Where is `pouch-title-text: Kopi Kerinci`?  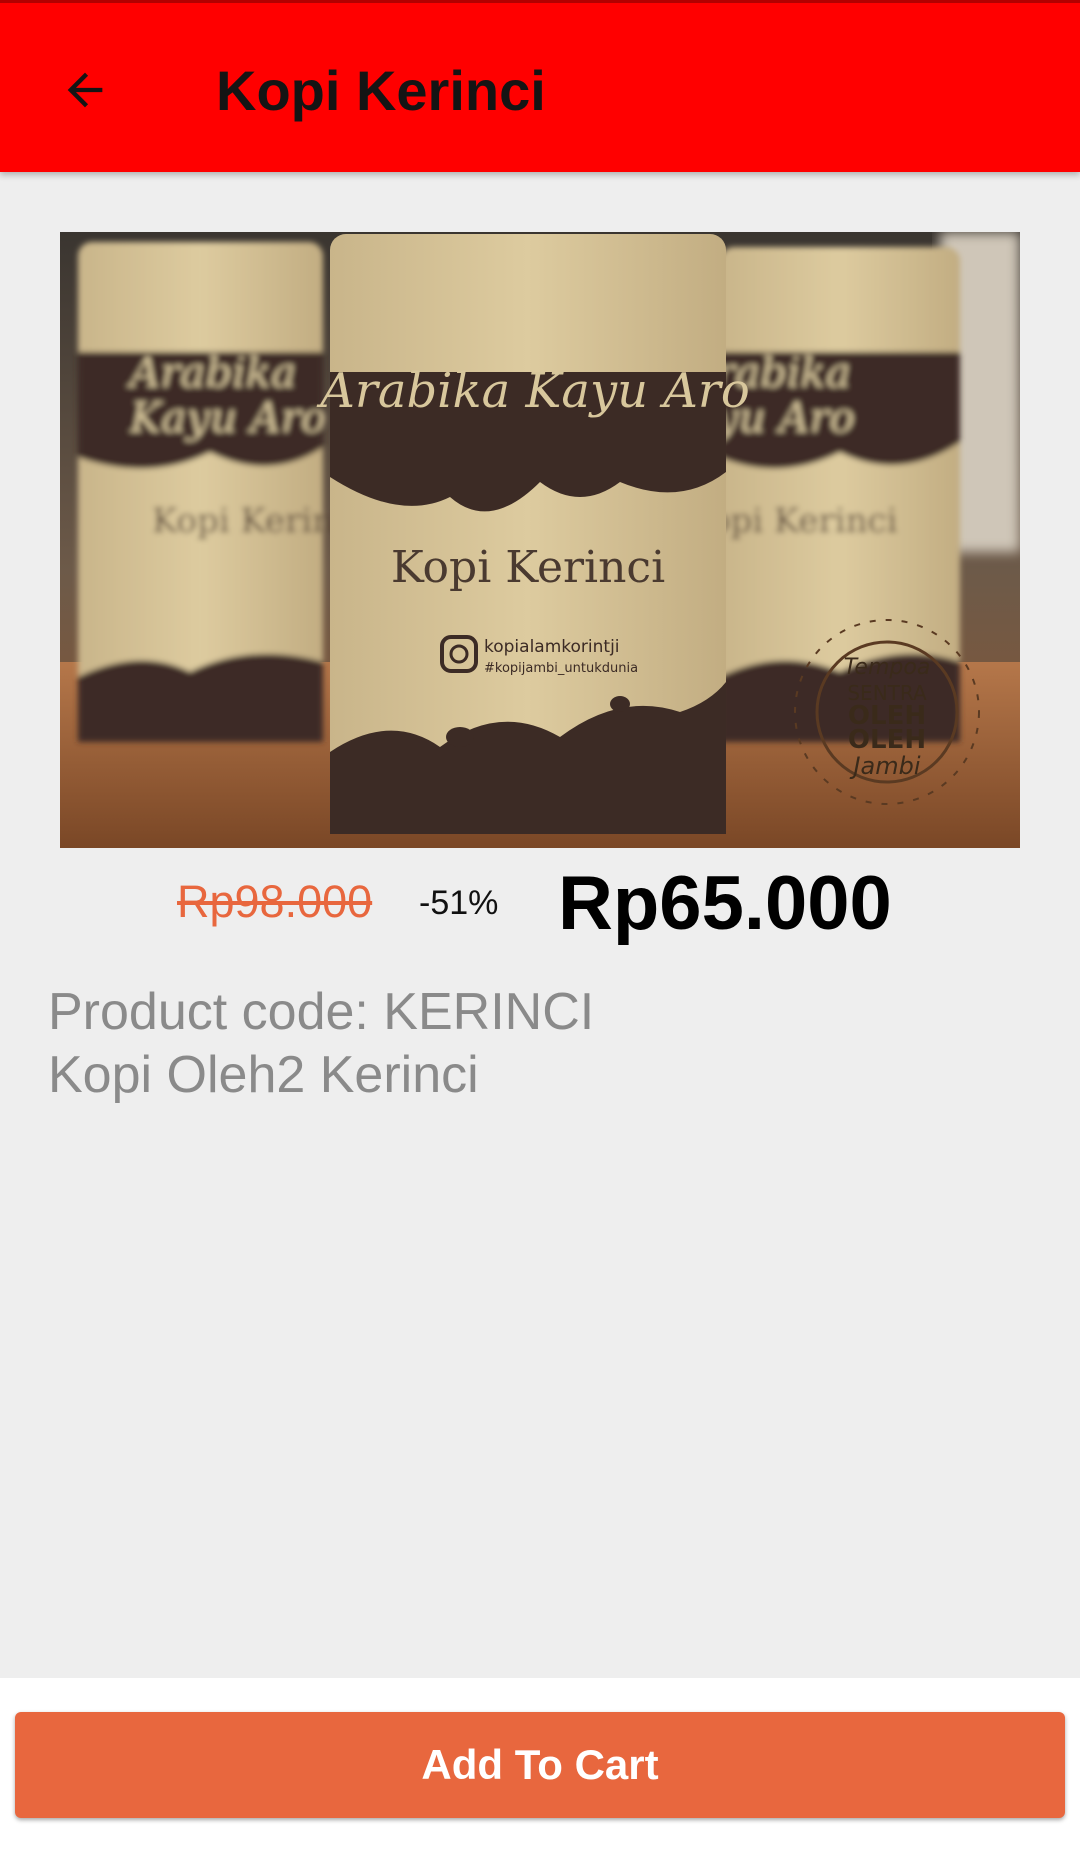
pouch-title-text: Kopi Kerinci is located at coordinates (528, 567).